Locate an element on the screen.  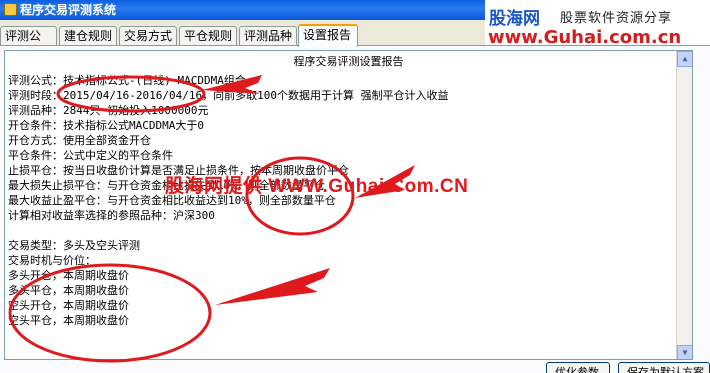
scroll-up-icon: ▲ is located at coordinates (684, 59).